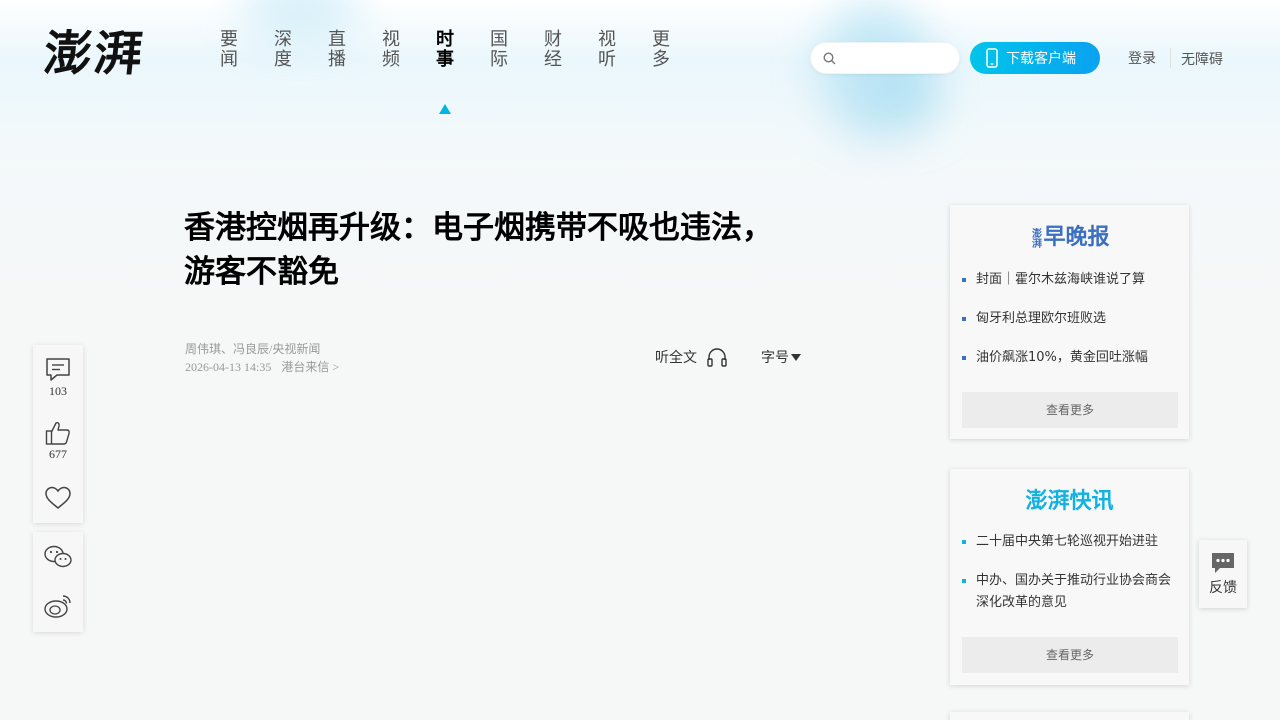 The image size is (1280, 720). What do you see at coordinates (1069, 502) in the screenshot?
I see `flash-news-logo: 澎湃快讯` at bounding box center [1069, 502].